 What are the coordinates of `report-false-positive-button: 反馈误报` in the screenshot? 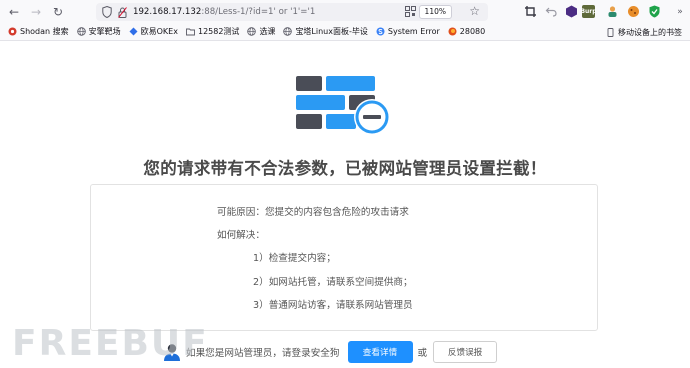 It's located at (465, 352).